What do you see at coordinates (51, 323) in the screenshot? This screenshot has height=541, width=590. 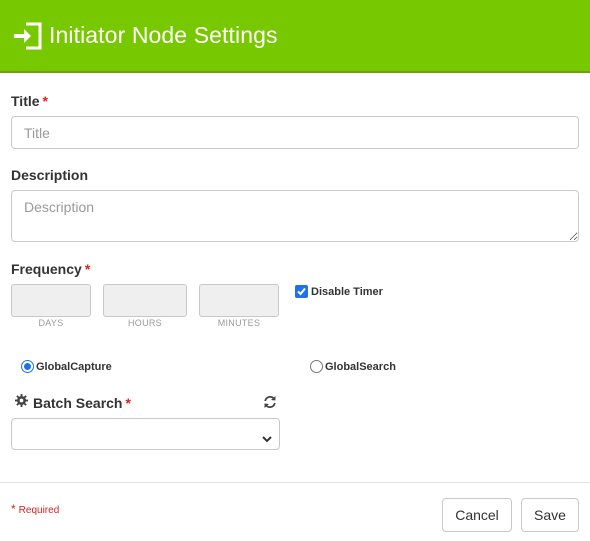 I see `days-label: DAYS` at bounding box center [51, 323].